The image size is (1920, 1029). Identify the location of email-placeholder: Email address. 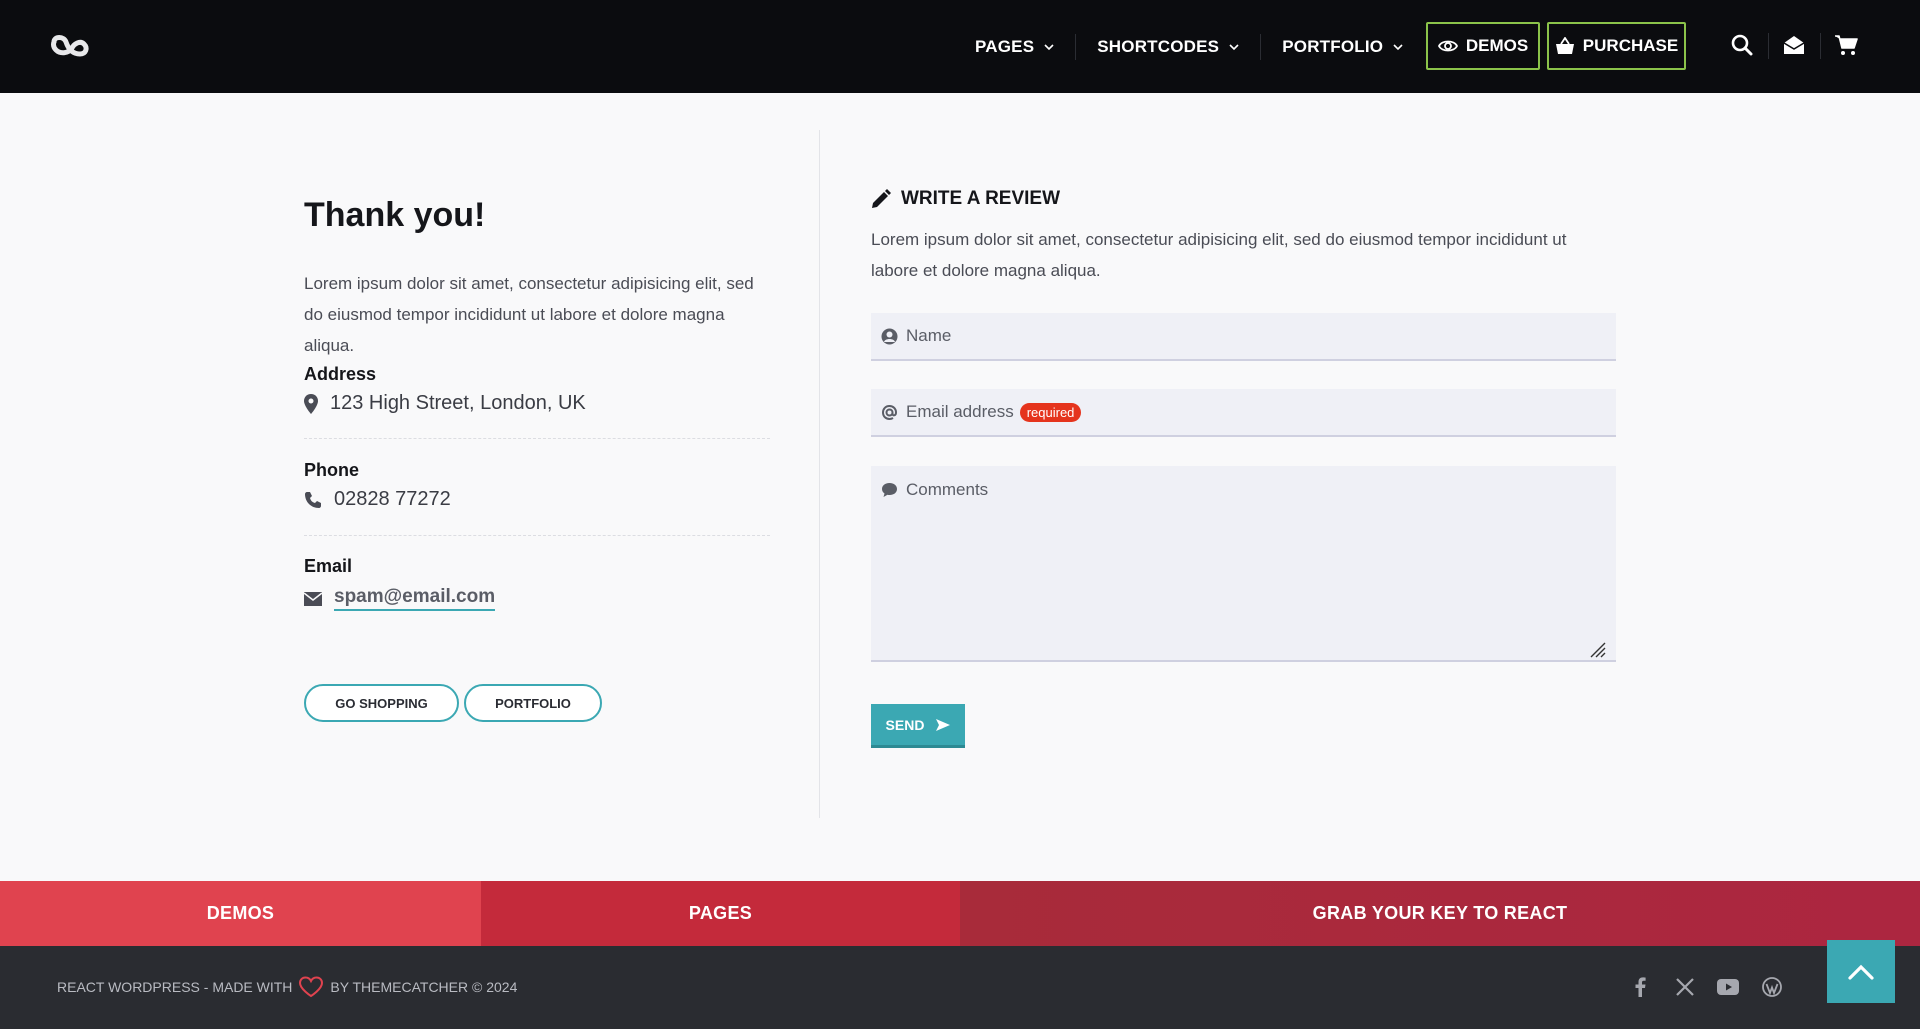
(960, 411).